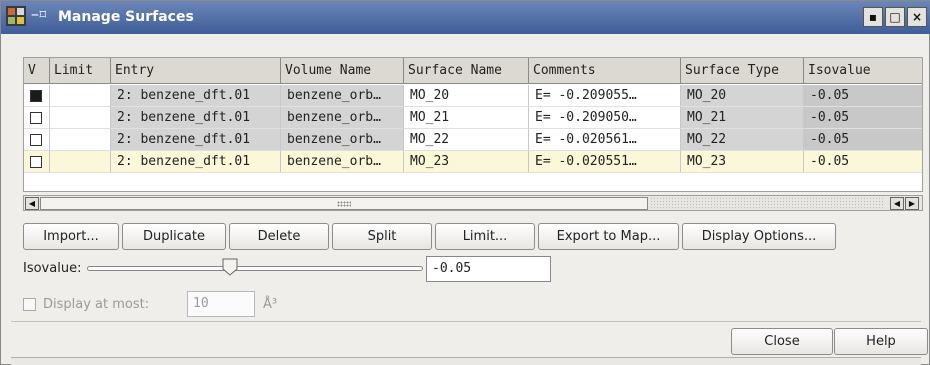  I want to click on pin-icon: −⌑, so click(39, 15).